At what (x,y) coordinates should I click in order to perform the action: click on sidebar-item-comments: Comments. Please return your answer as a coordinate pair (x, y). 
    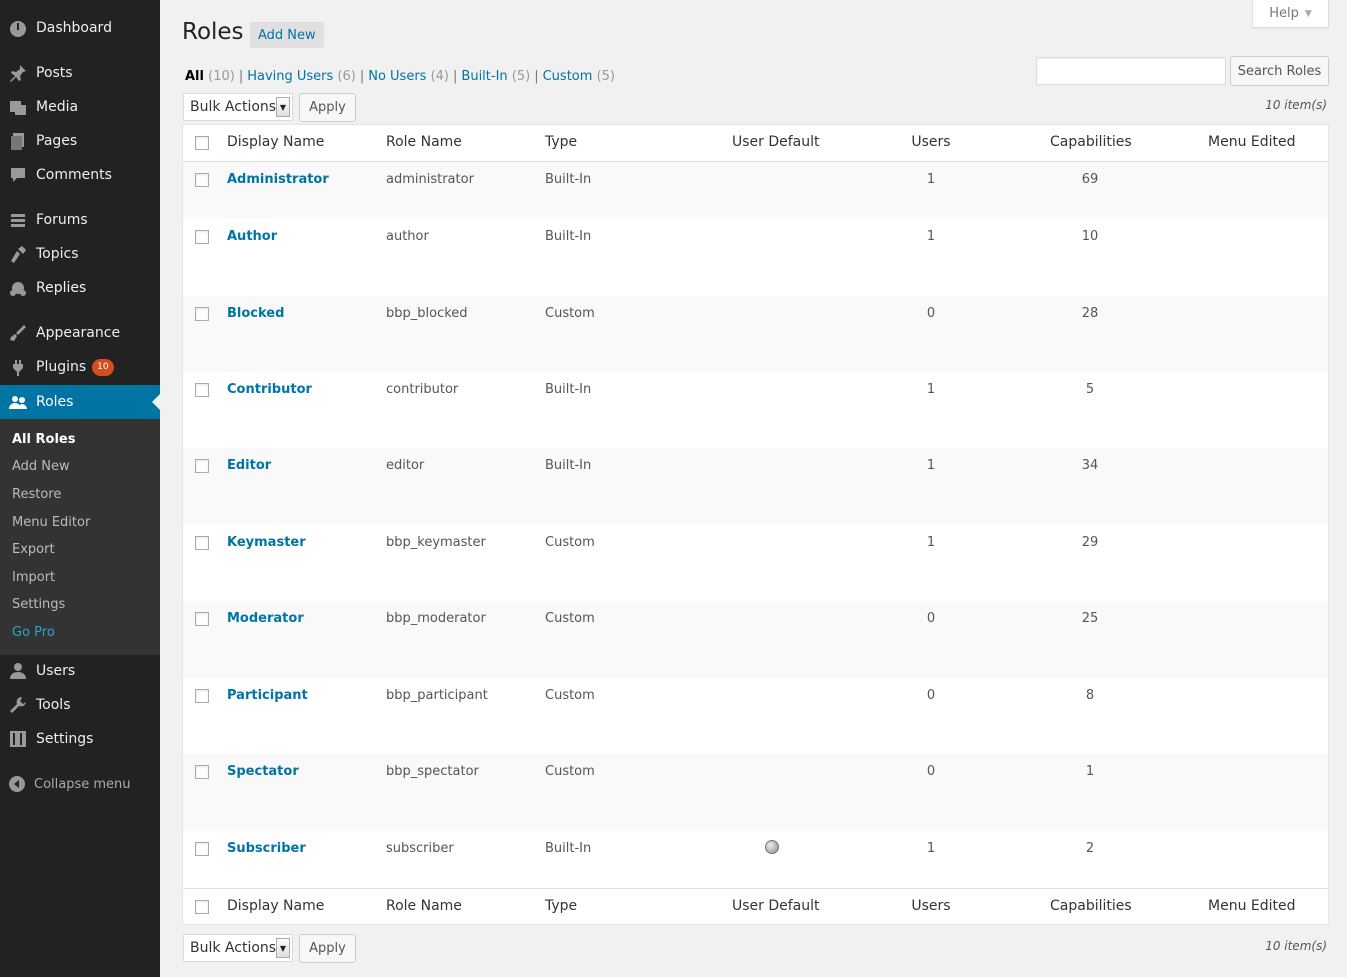
    Looking at the image, I should click on (80, 175).